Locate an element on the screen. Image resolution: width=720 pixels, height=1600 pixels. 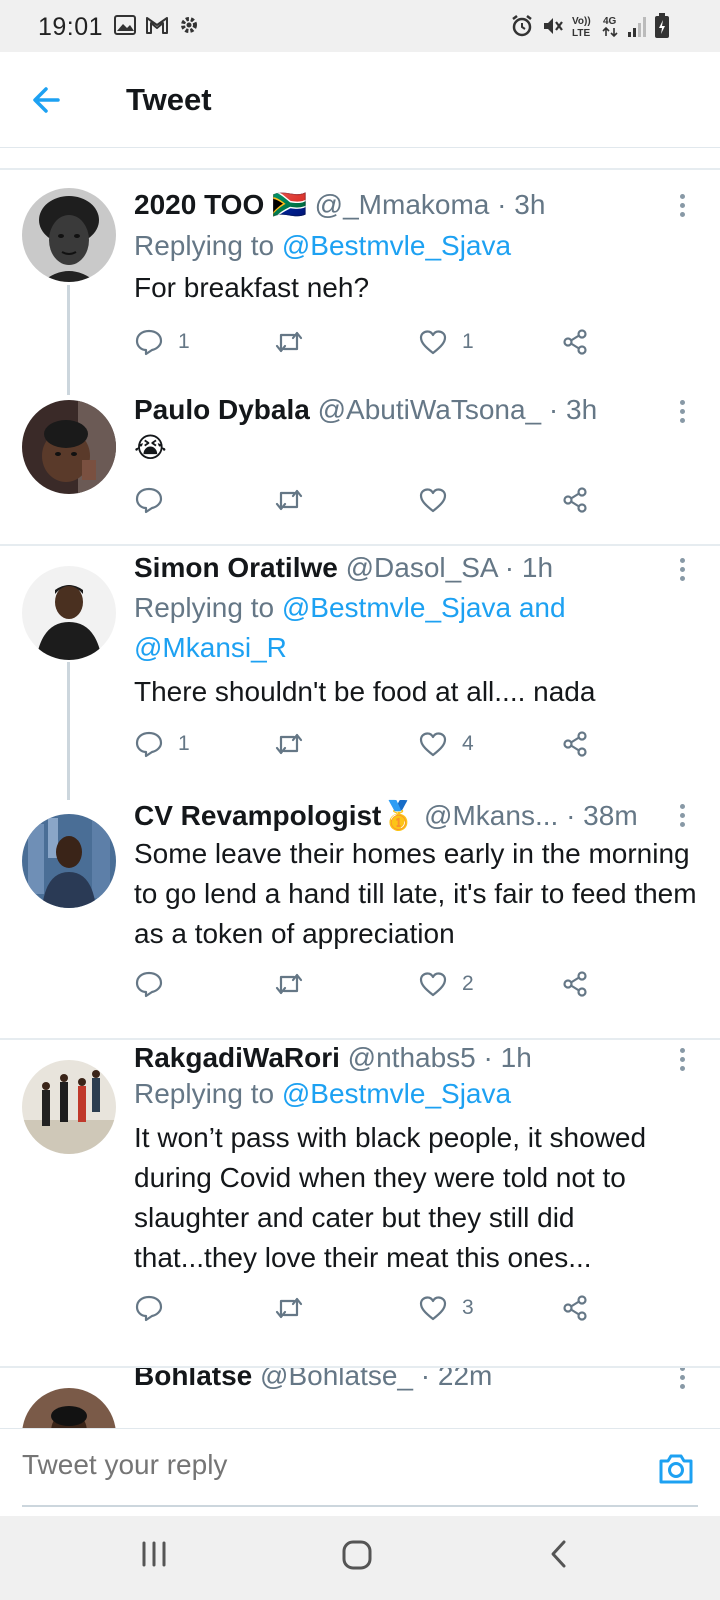
handle: @AbutiWaTsona_ is located at coordinates (430, 409).